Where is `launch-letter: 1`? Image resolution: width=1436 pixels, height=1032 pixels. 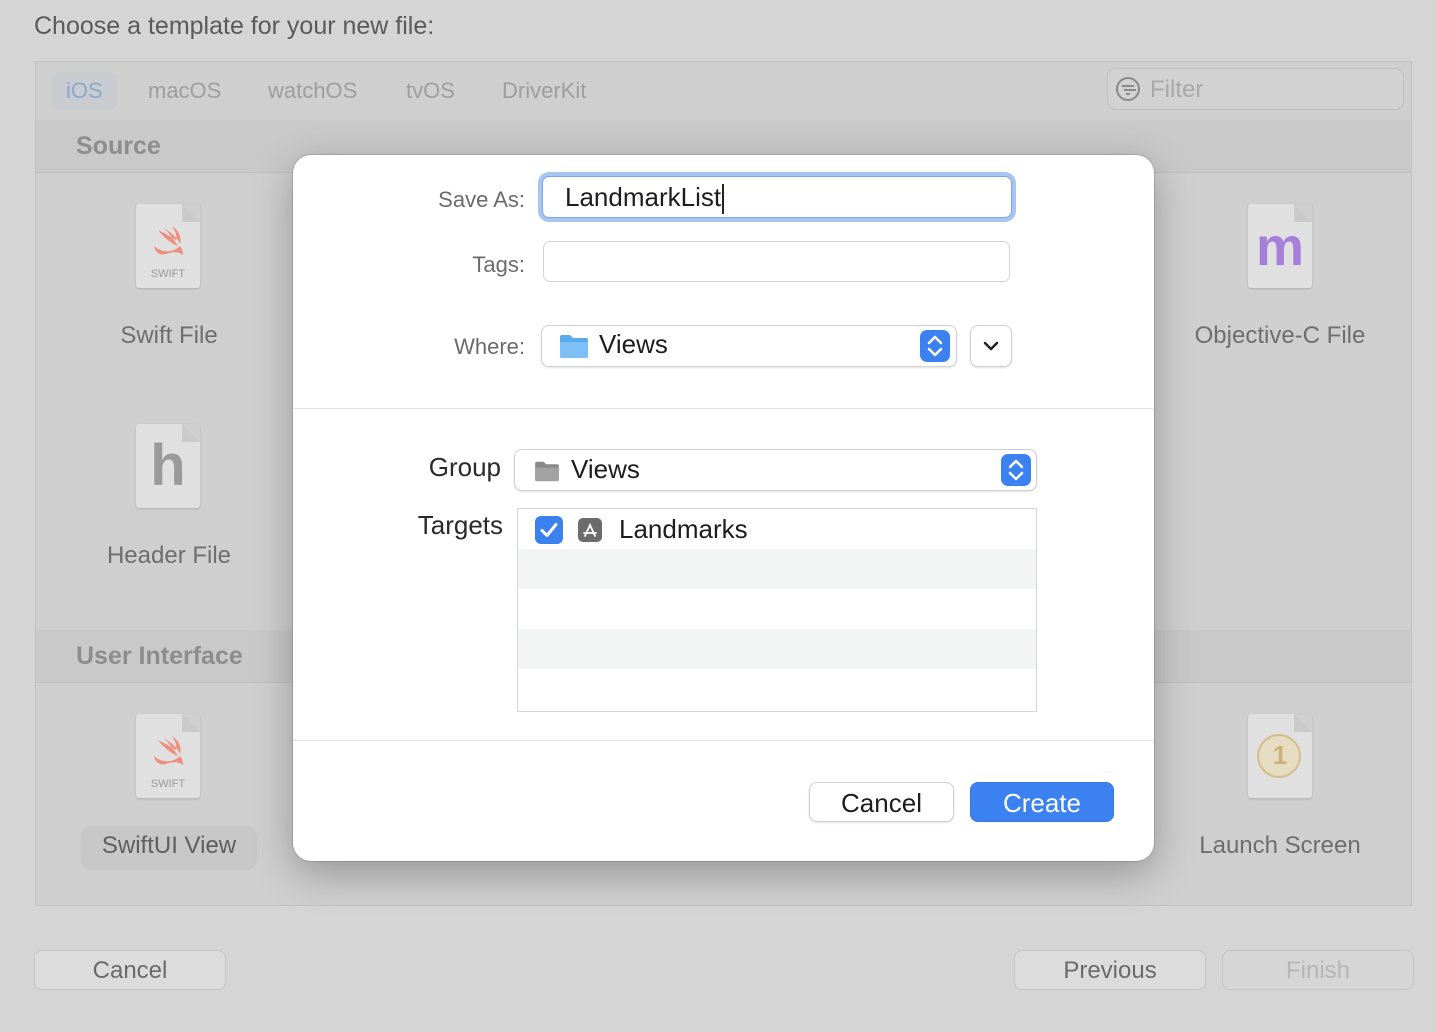 launch-letter: 1 is located at coordinates (1280, 755).